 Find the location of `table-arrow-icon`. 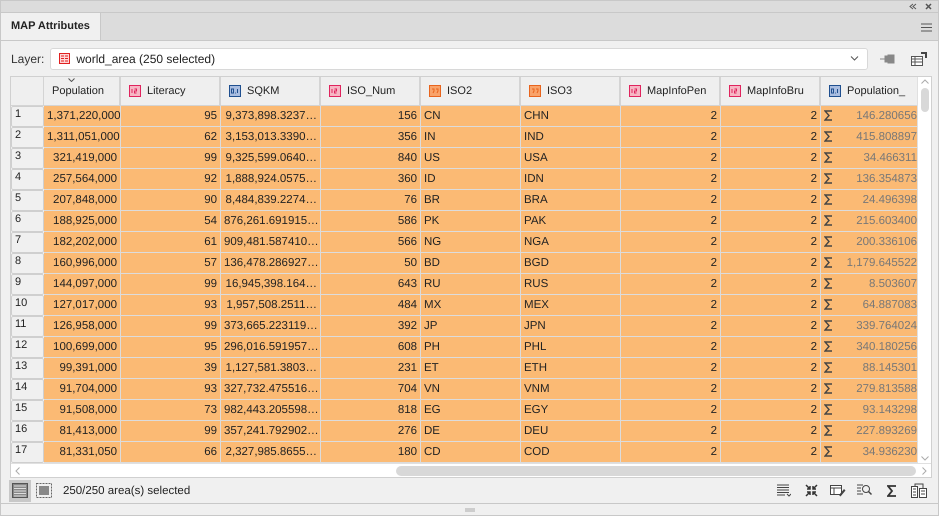

table-arrow-icon is located at coordinates (919, 59).